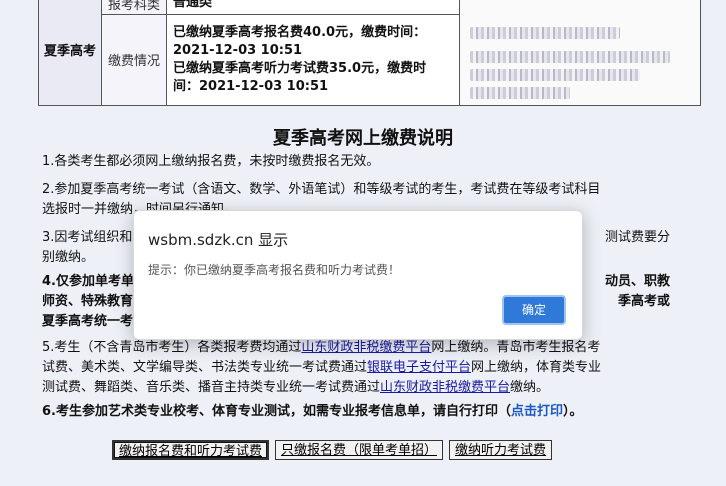 The image size is (726, 486). What do you see at coordinates (534, 310) in the screenshot?
I see `ok-button: 确定` at bounding box center [534, 310].